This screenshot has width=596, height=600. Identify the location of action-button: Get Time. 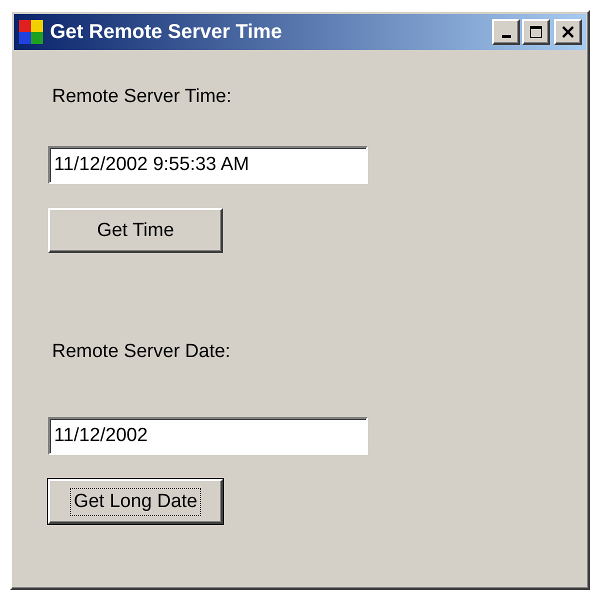
(135, 230).